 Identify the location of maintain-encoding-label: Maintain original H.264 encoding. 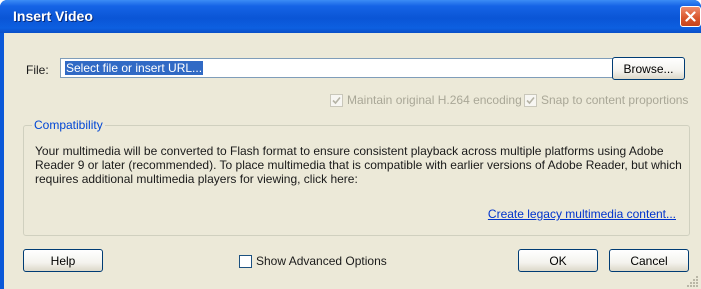
(434, 100).